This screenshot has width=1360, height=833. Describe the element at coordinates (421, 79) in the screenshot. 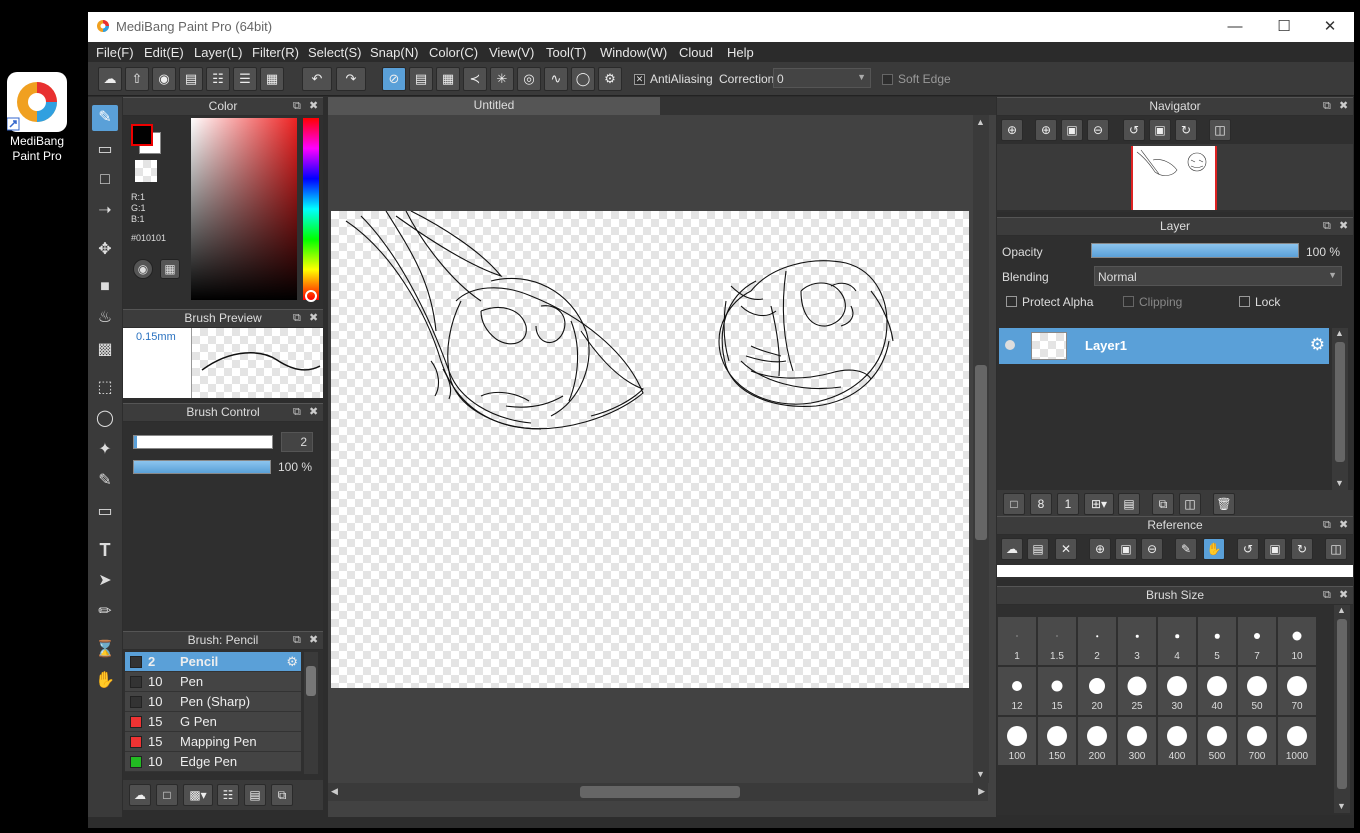

I see `parallel-snap-icon: ▤` at that location.